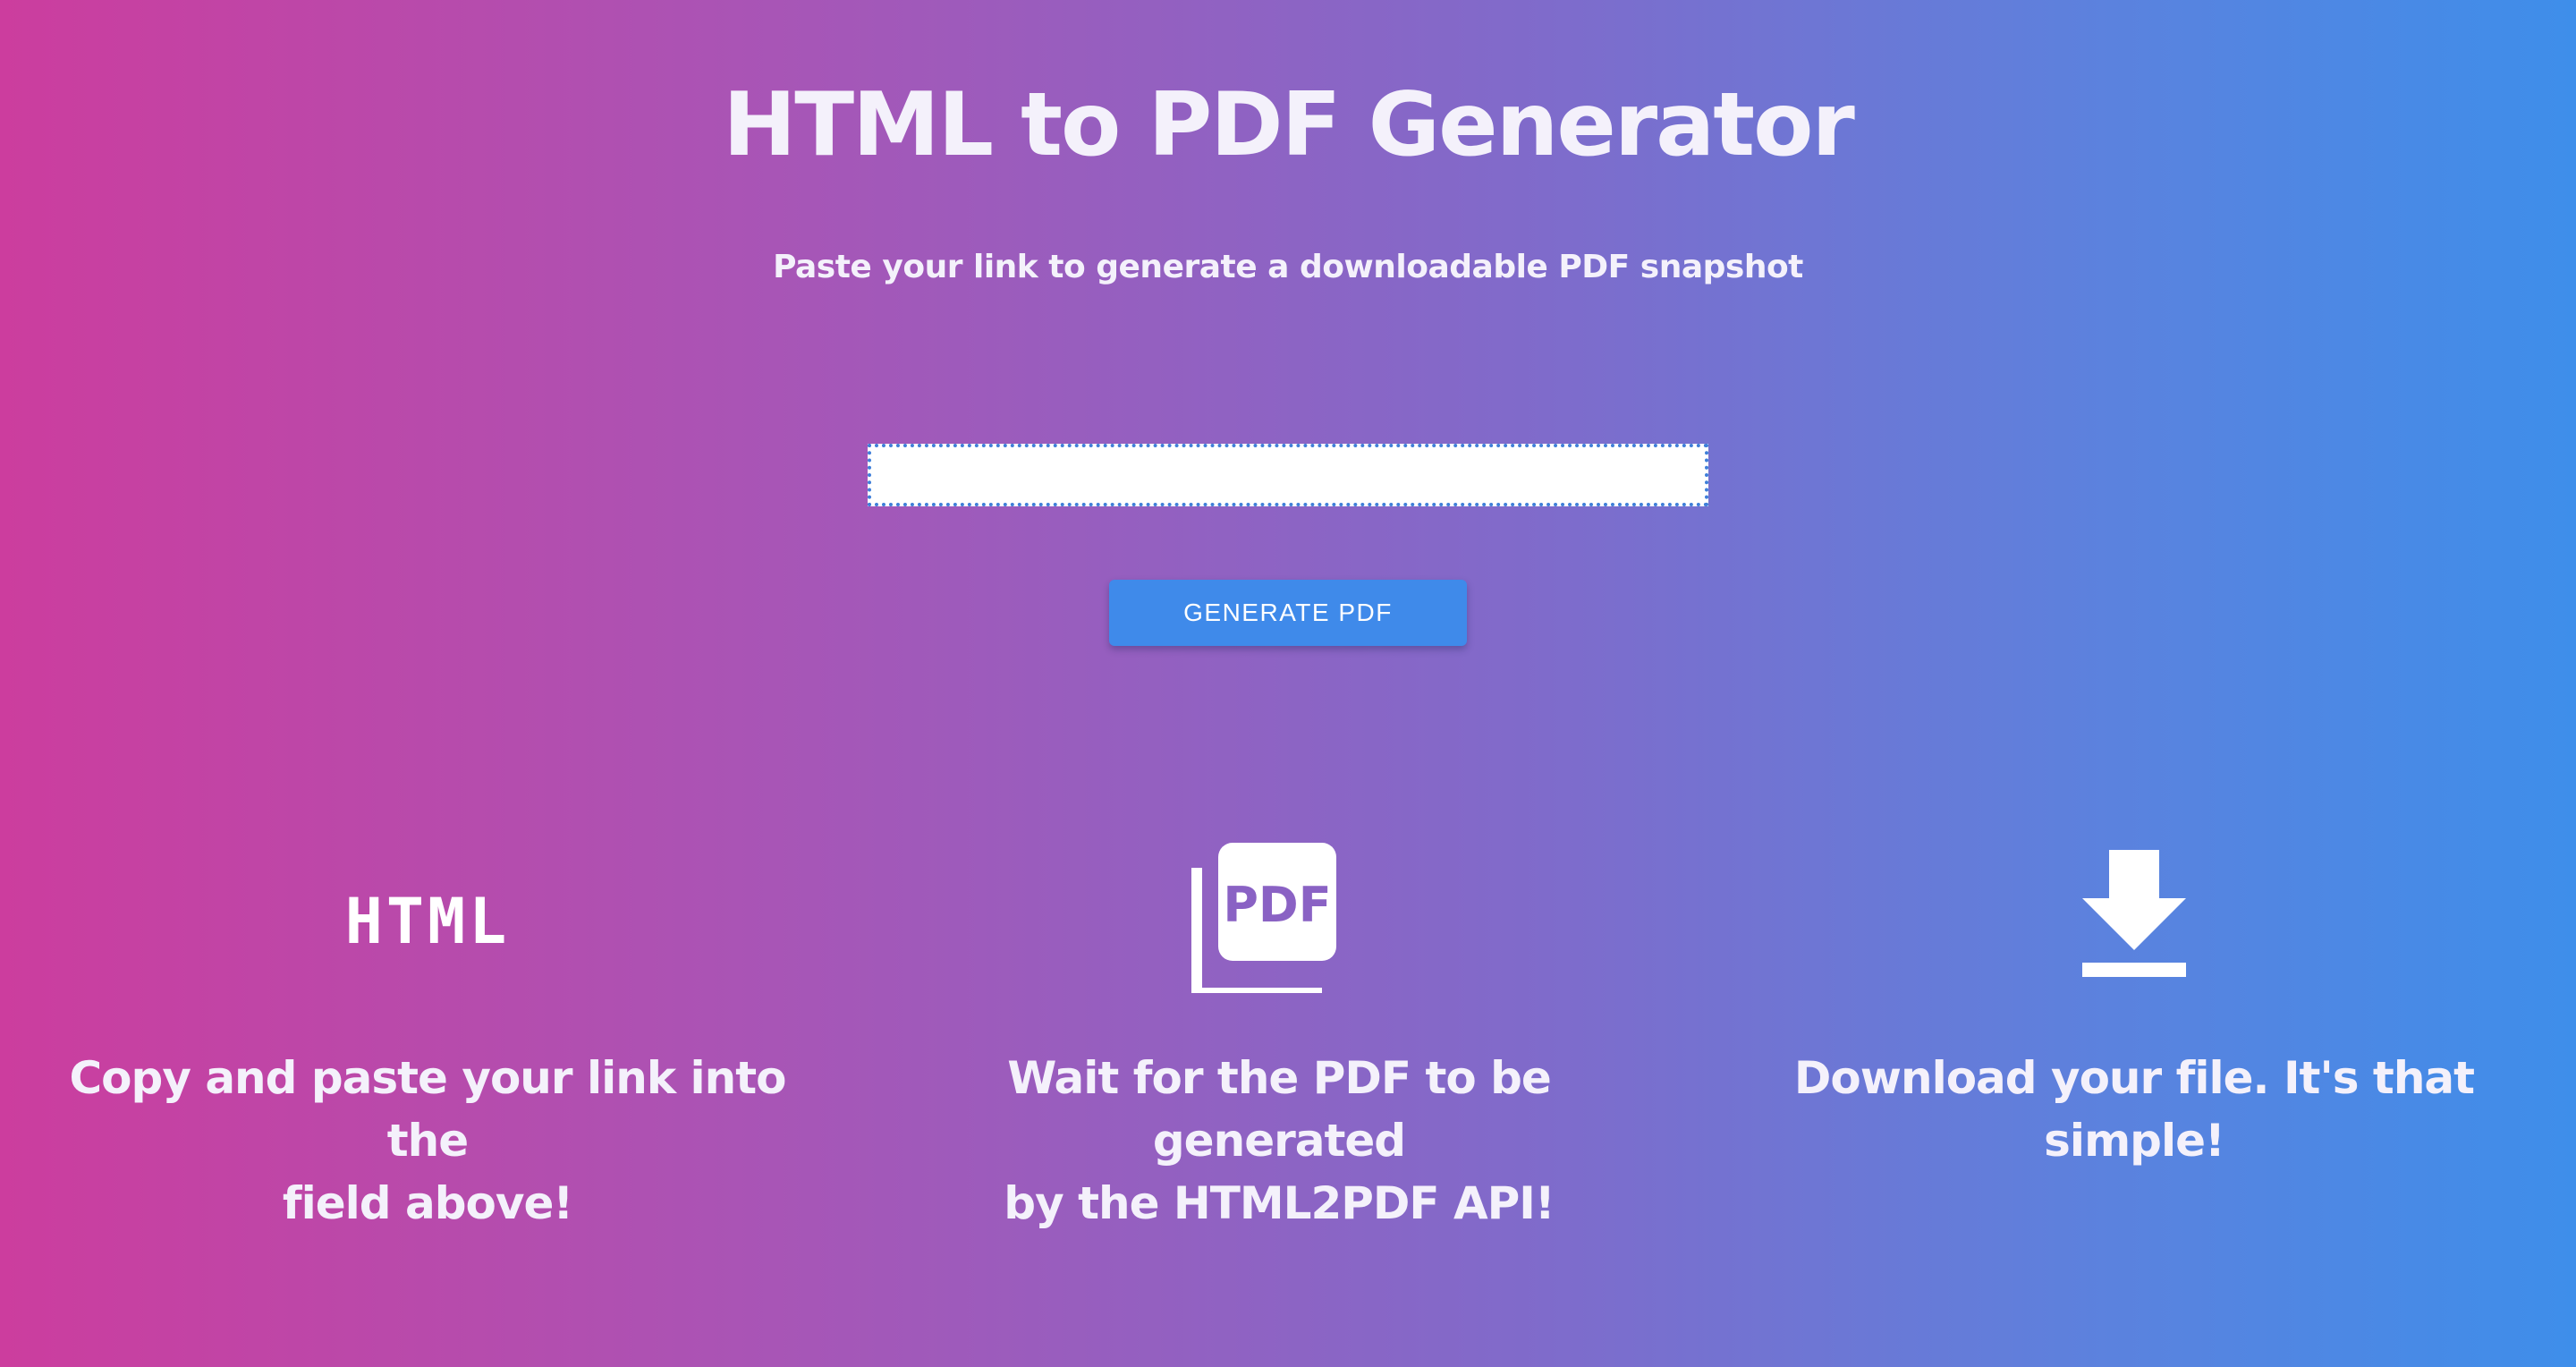  What do you see at coordinates (1279, 1109) in the screenshot?
I see `caption-line: Wait for the PDF to be generated` at bounding box center [1279, 1109].